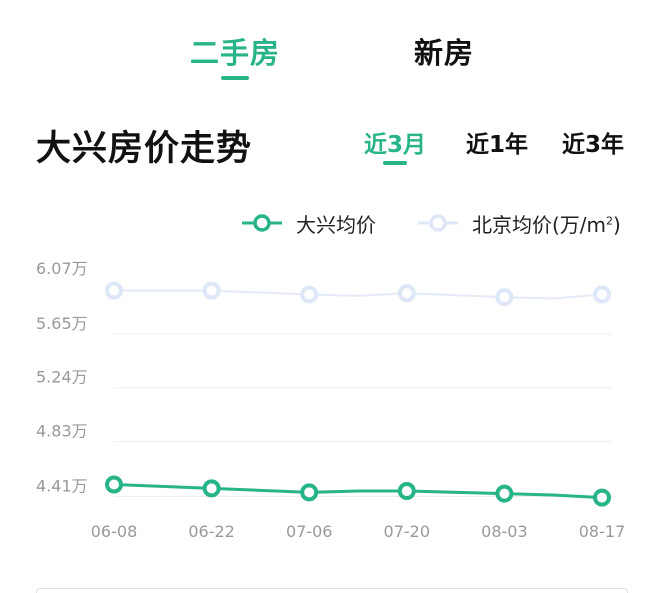 This screenshot has height=593, width=660. I want to click on y-tick-label: 4.83万, so click(62, 430).